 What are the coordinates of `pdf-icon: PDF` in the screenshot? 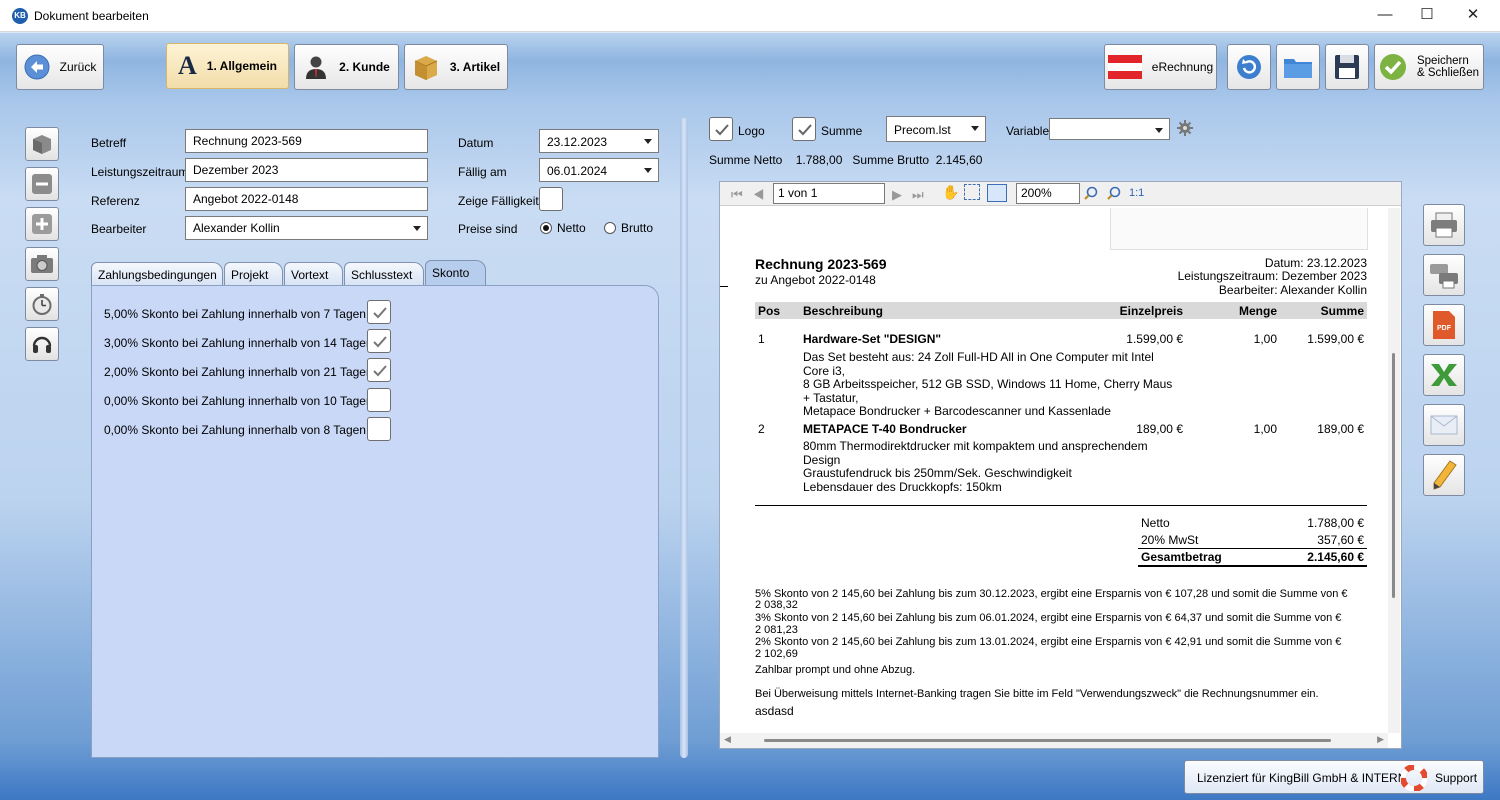 It's located at (1444, 325).